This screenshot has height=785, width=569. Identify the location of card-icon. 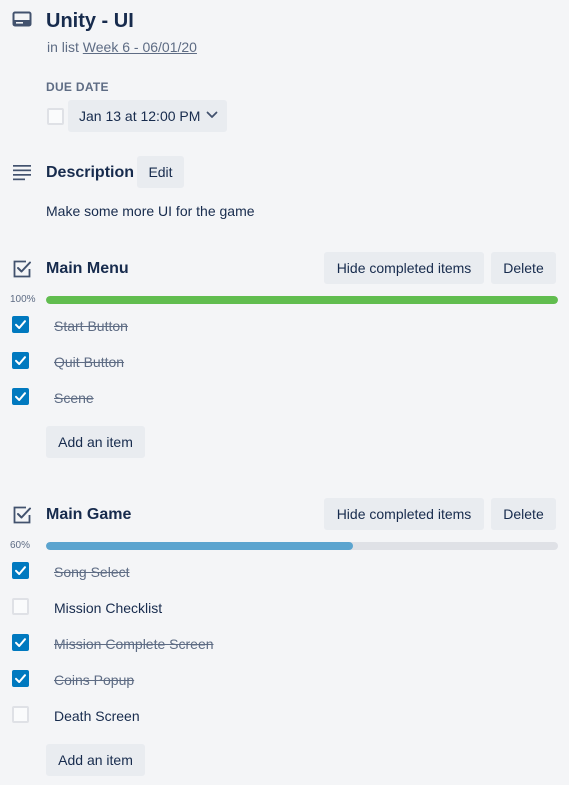
(22, 19).